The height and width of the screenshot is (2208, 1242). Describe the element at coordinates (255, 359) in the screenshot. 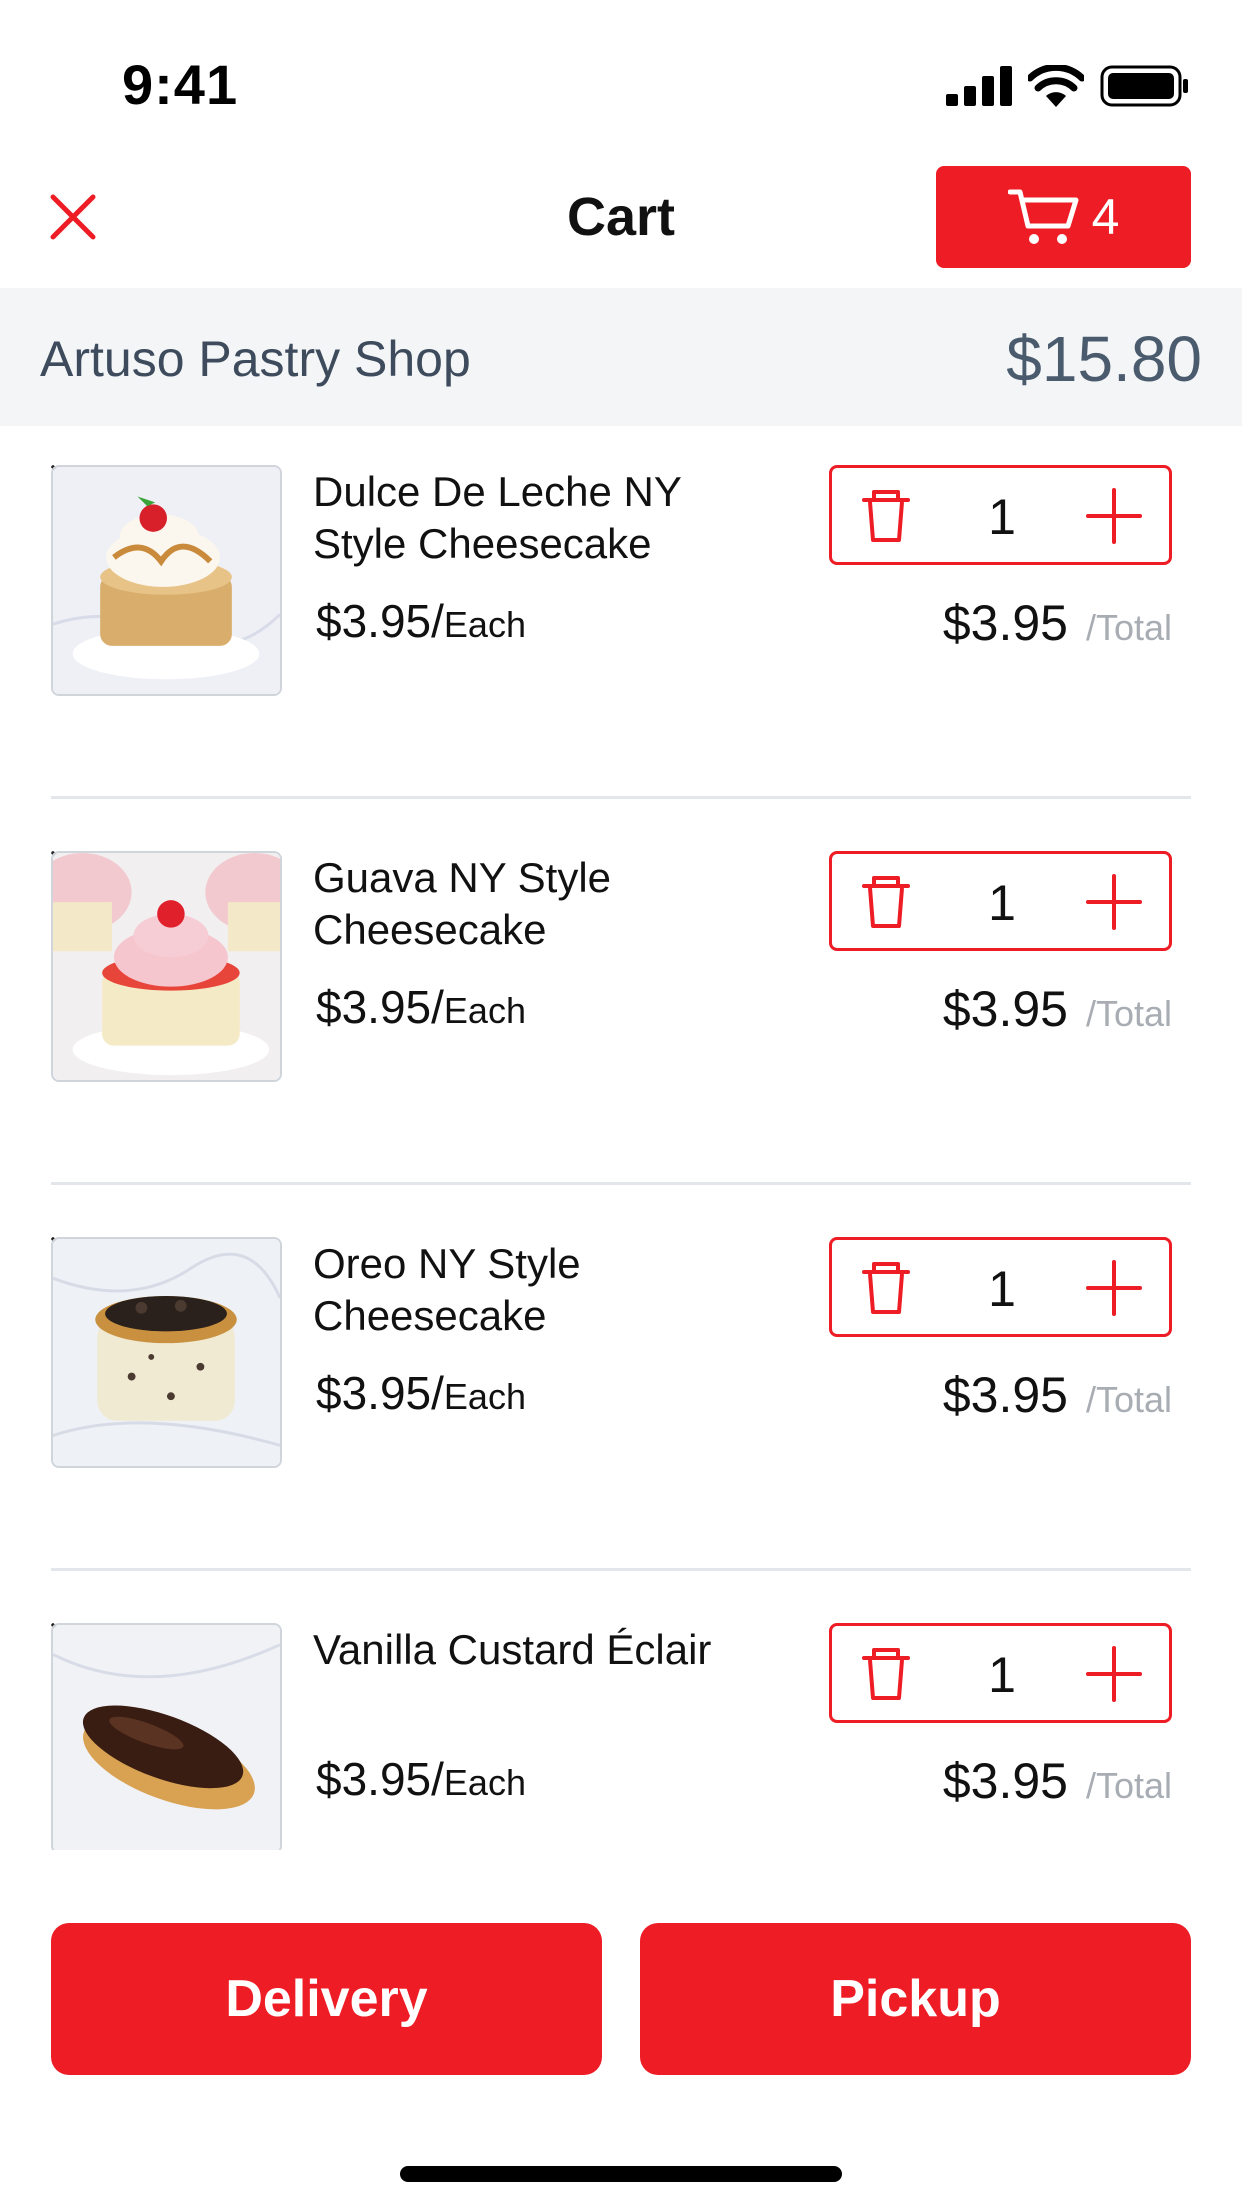

I see `shop-name: Artuso Pastry Shop` at that location.